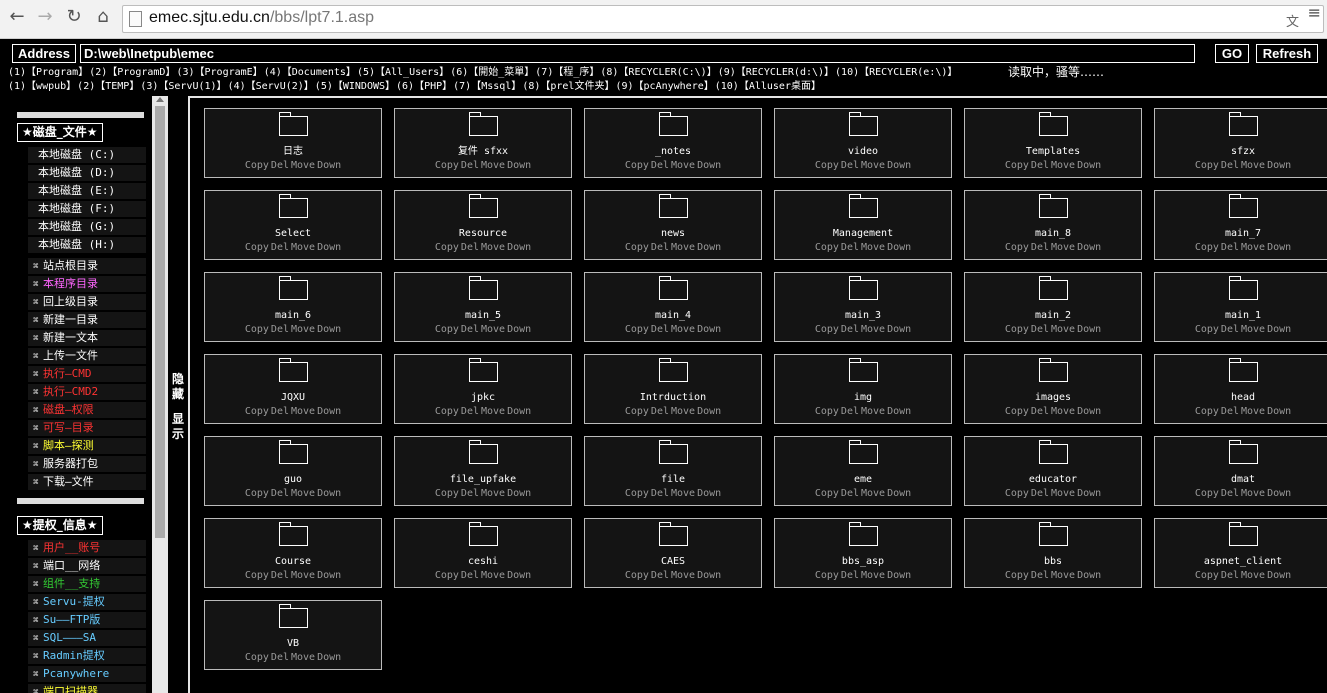 Image resolution: width=1327 pixels, height=693 pixels. What do you see at coordinates (45, 17) in the screenshot?
I see `forward-icon: →` at bounding box center [45, 17].